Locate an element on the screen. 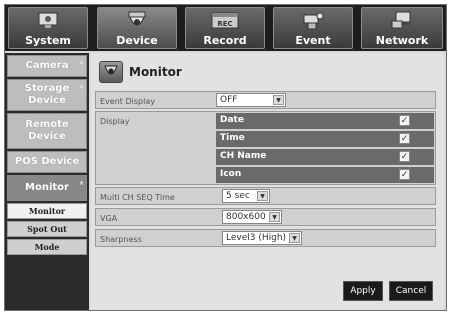 This screenshot has width=451, height=315. subitem-label: Mode is located at coordinates (47, 247).